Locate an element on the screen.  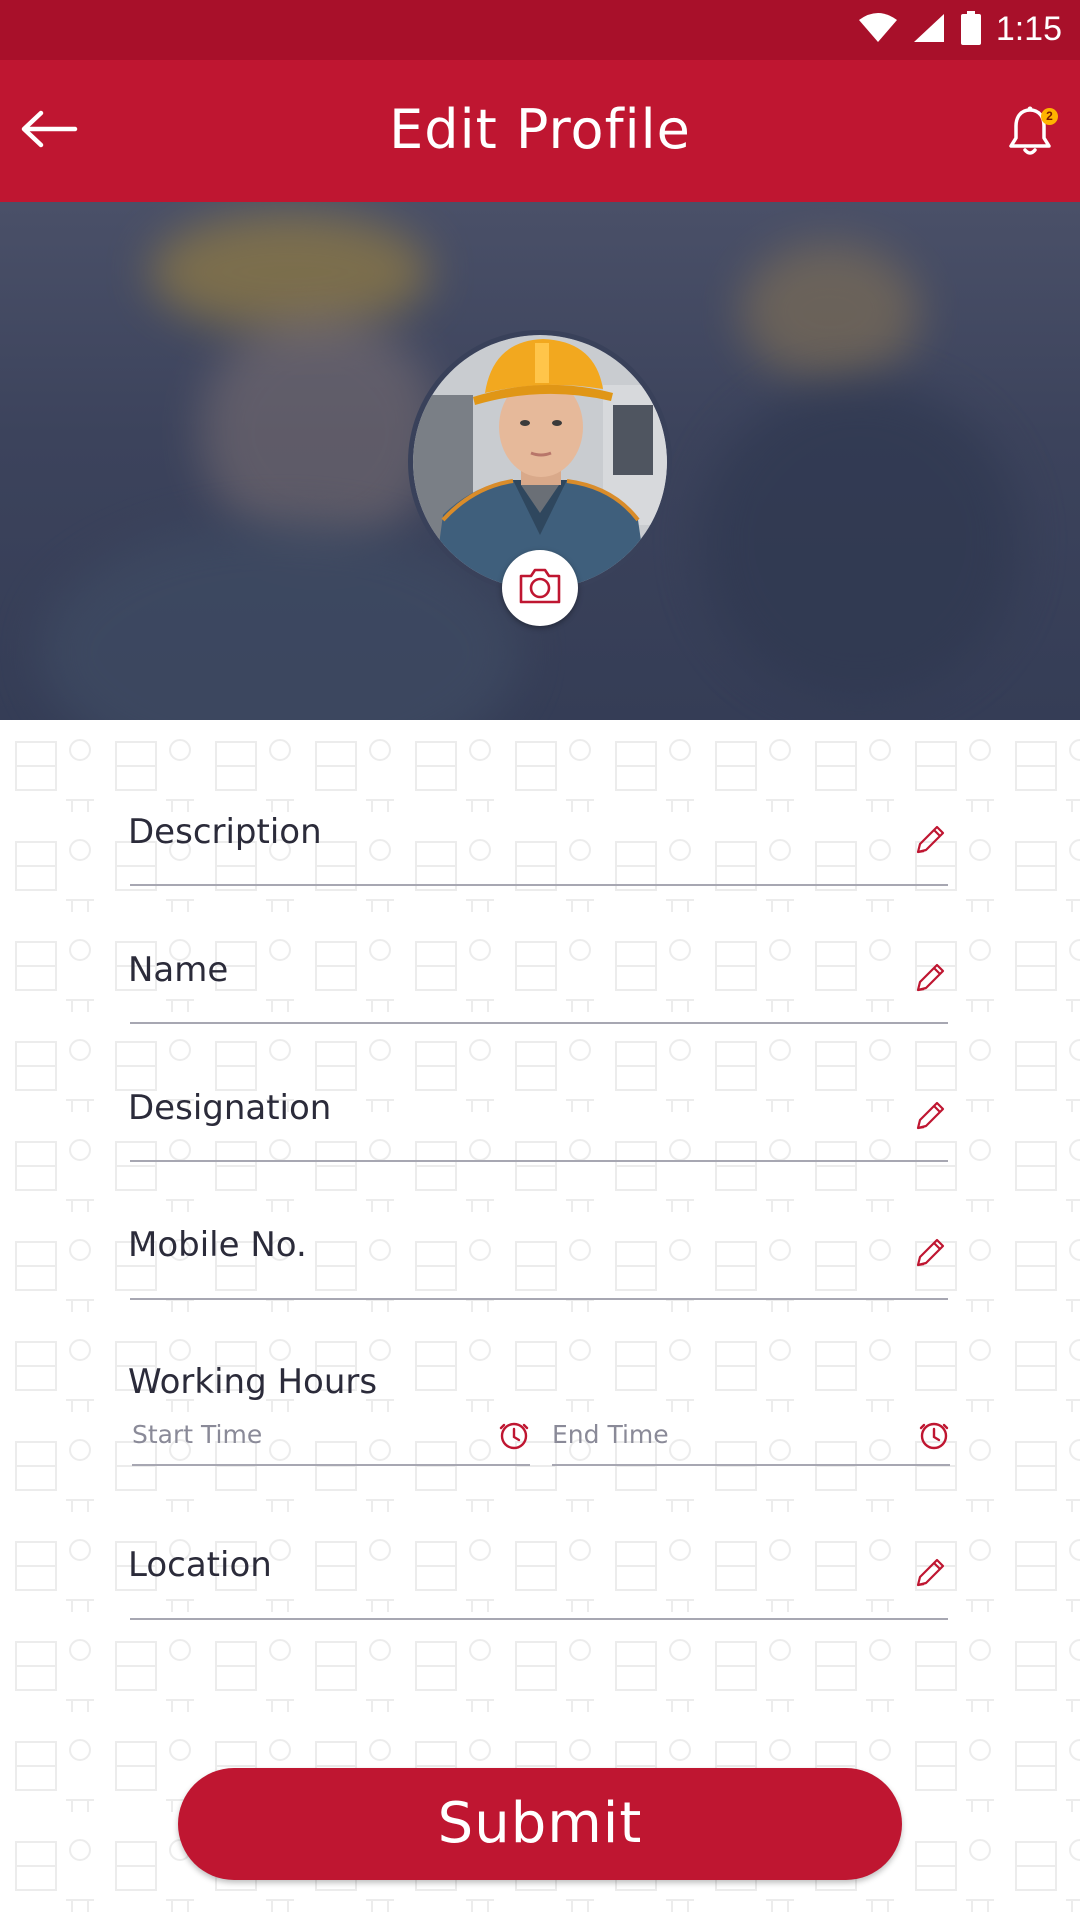
mobile-underline is located at coordinates (539, 1299).